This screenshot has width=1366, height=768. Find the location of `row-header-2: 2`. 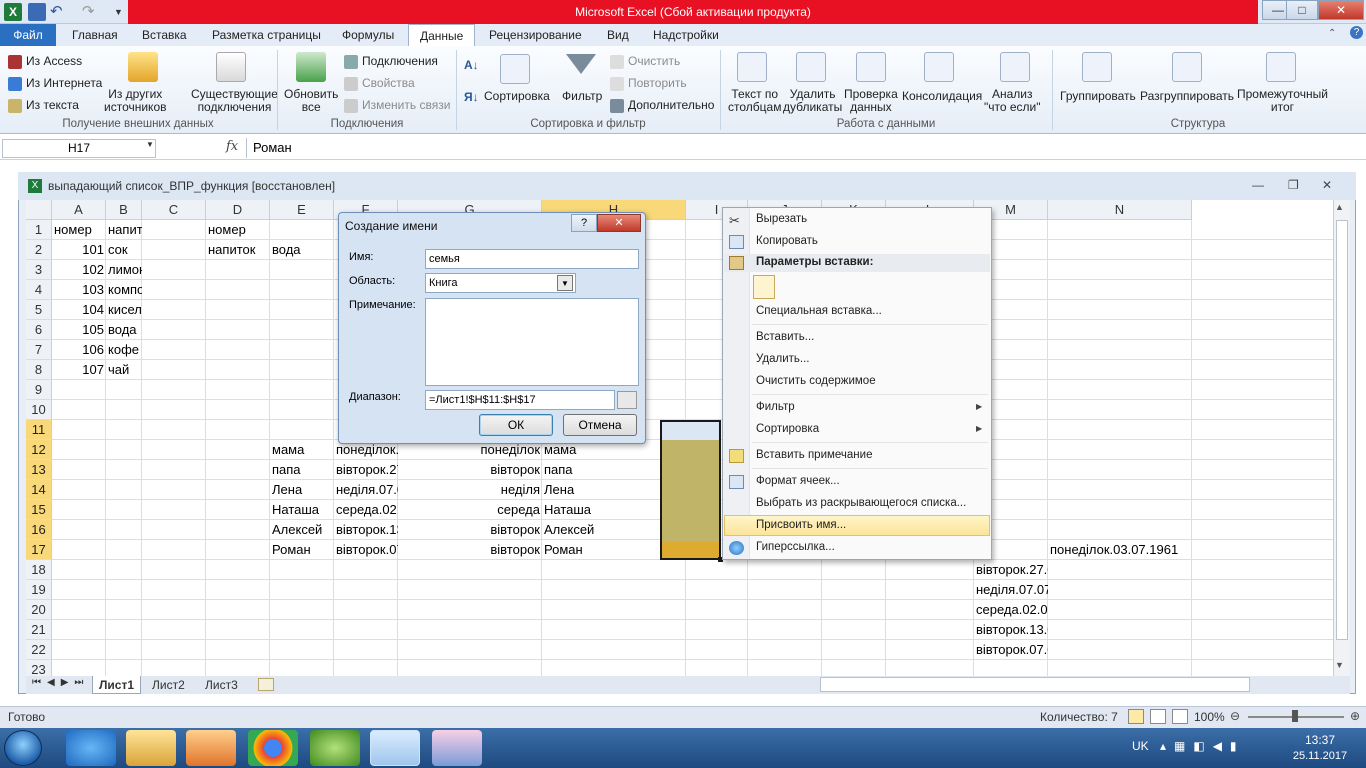

row-header-2: 2 is located at coordinates (39, 250).